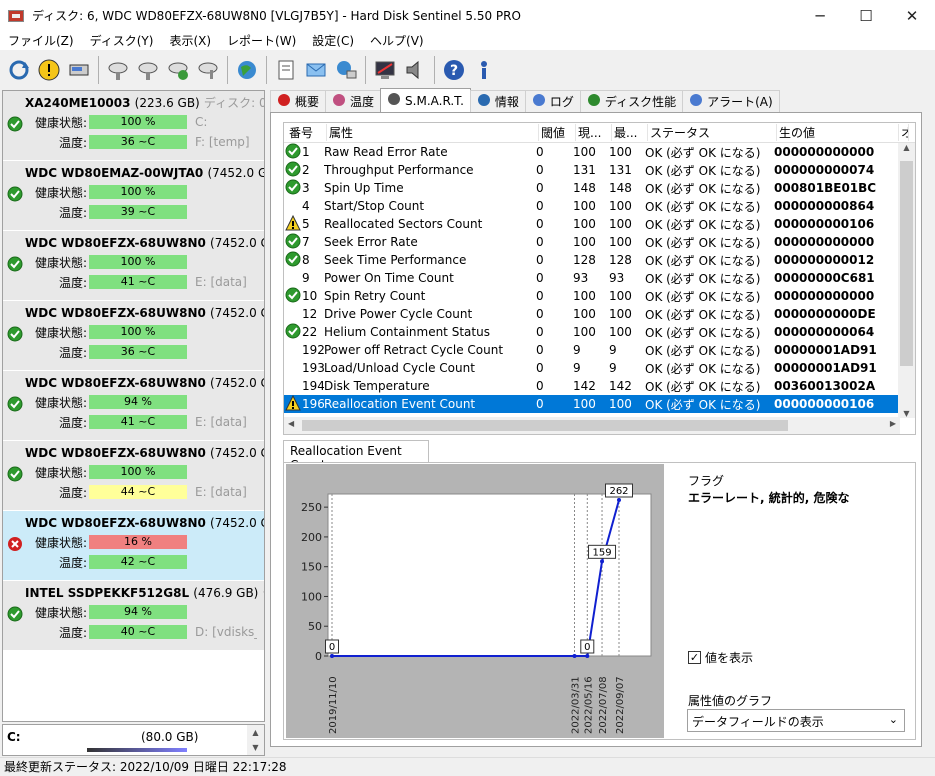 The width and height of the screenshot is (935, 776). I want to click on minimize-button: ─, so click(820, 15).